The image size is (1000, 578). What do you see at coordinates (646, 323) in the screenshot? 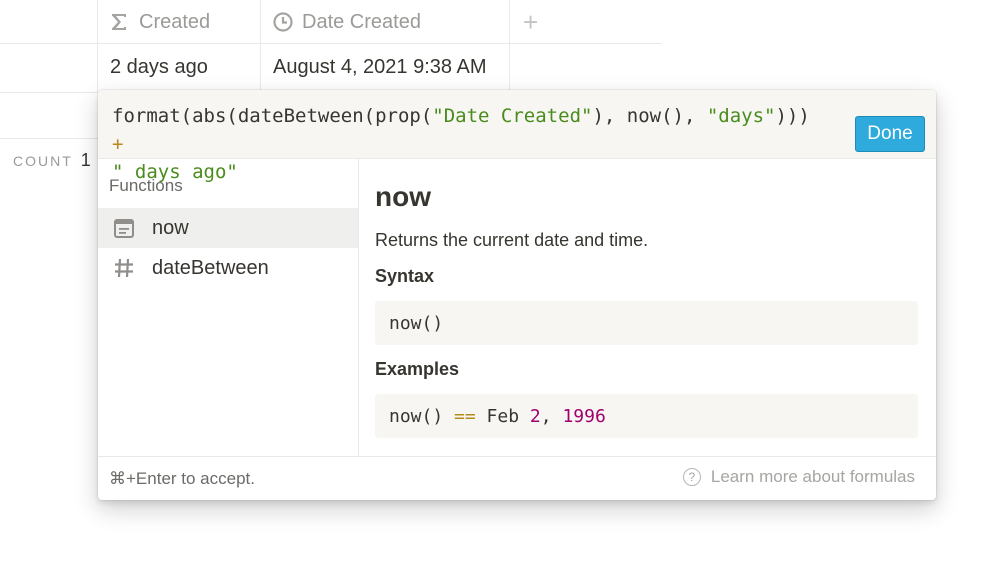
I see `syntax-code-block: now()` at bounding box center [646, 323].